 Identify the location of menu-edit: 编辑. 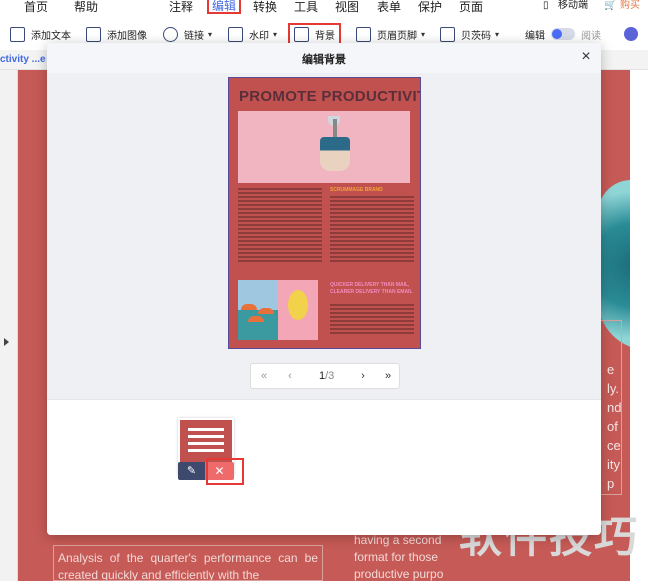
(224, 7).